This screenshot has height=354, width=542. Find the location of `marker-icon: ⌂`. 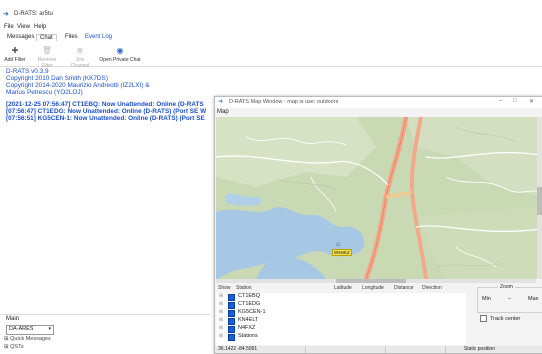

marker-icon: ⌂ is located at coordinates (338, 244).